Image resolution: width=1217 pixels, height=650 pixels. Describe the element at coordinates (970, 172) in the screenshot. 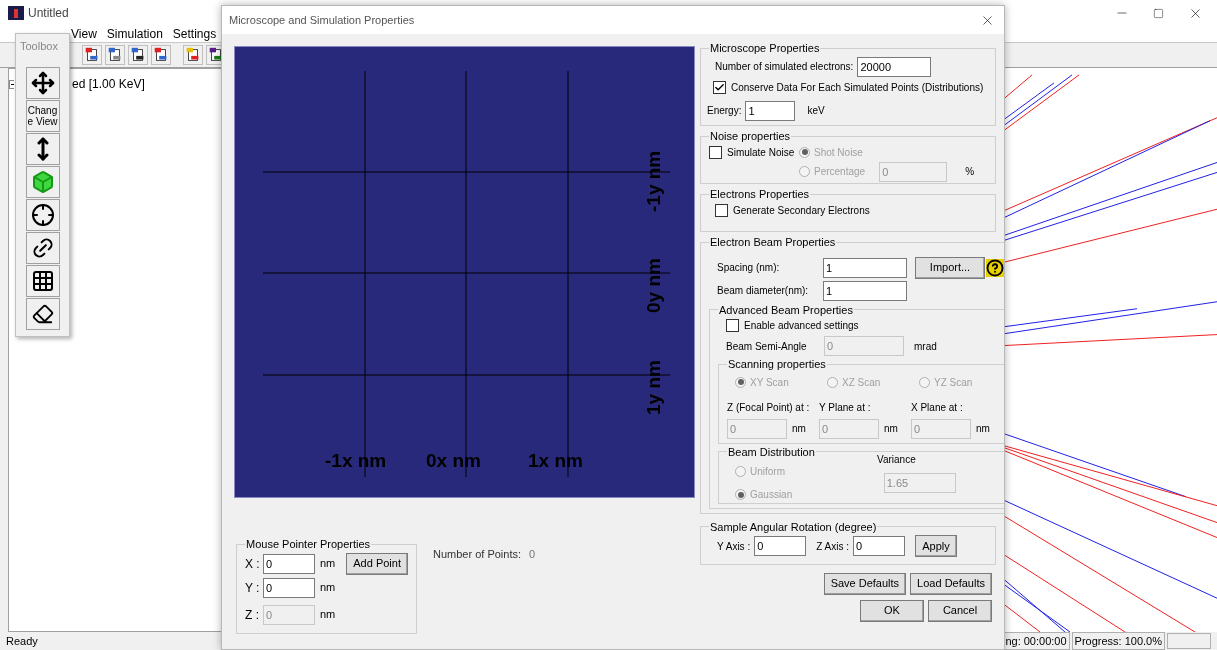

I see `label-text: %` at that location.